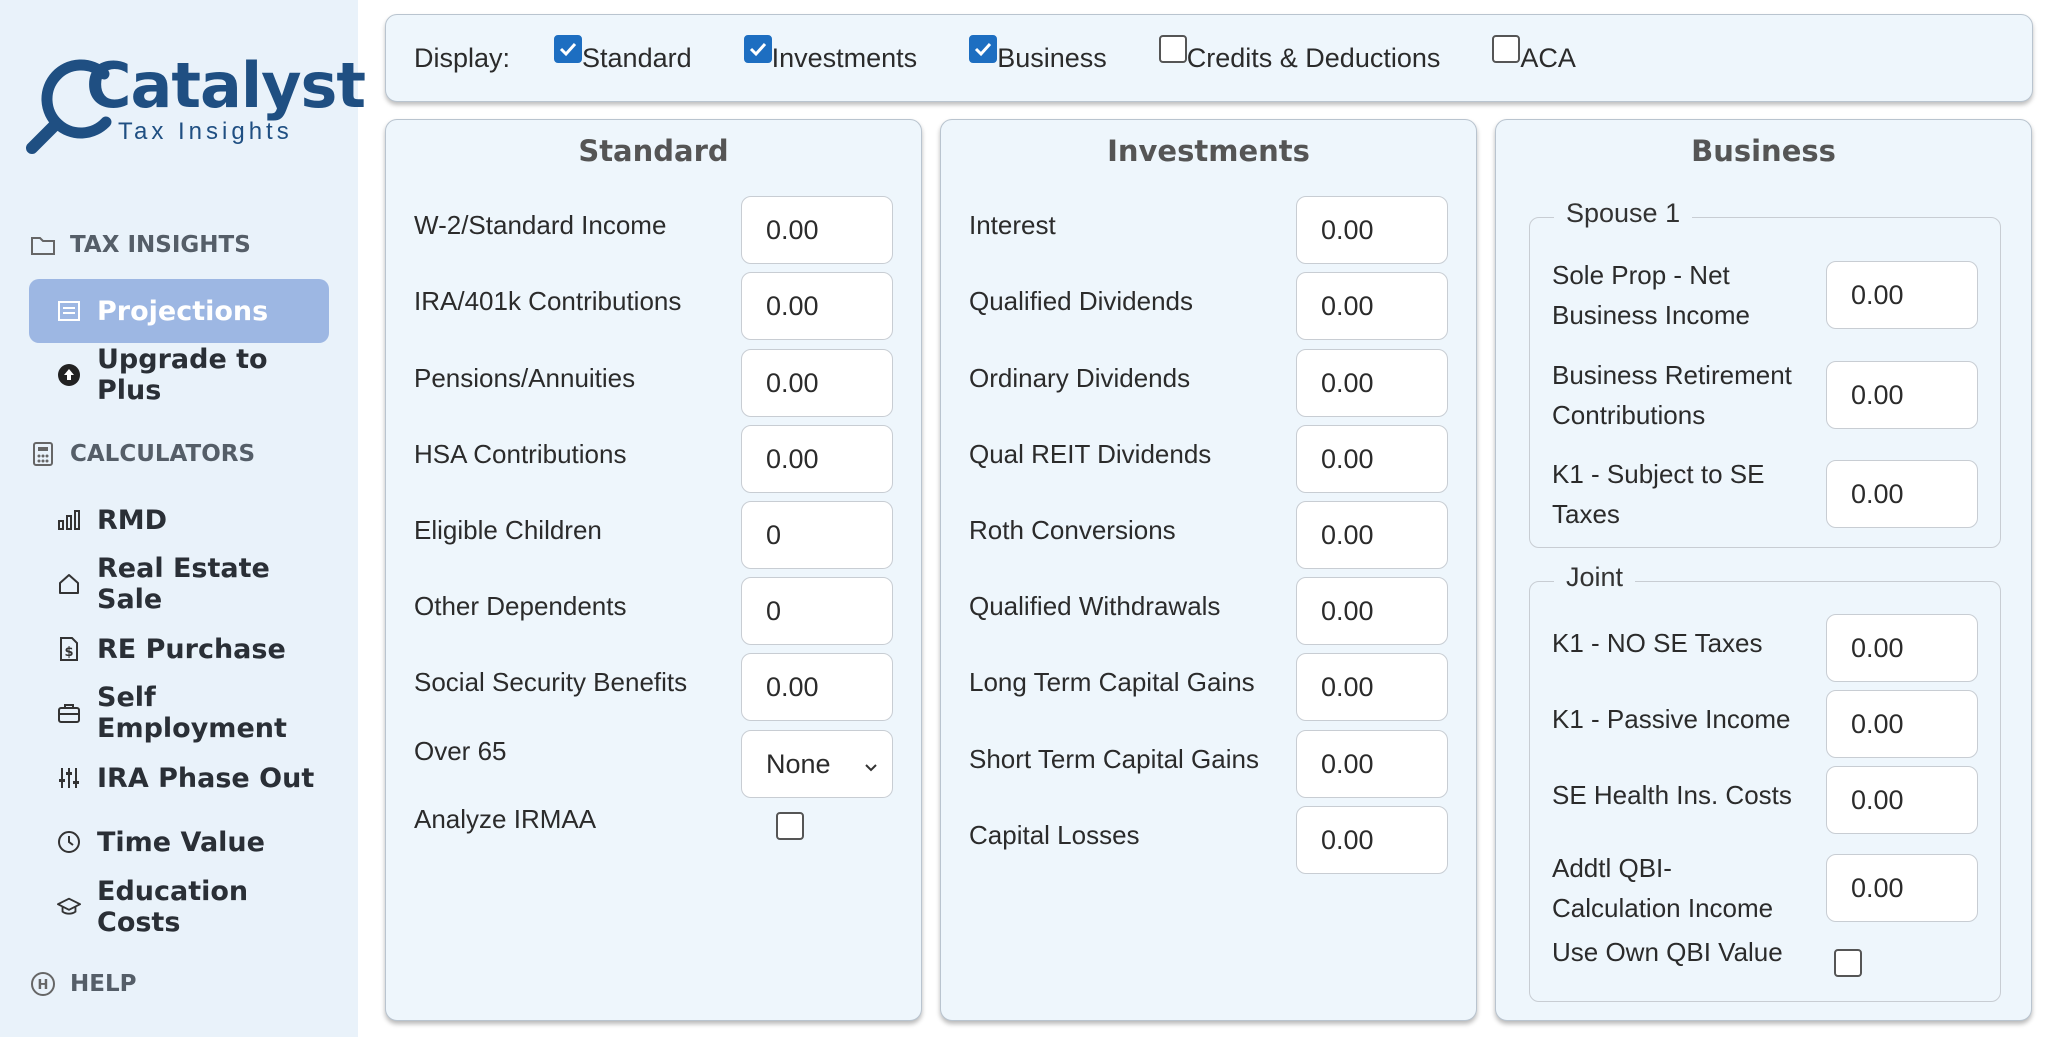  What do you see at coordinates (817, 383) in the screenshot?
I see `pensions-input: 0.00` at bounding box center [817, 383].